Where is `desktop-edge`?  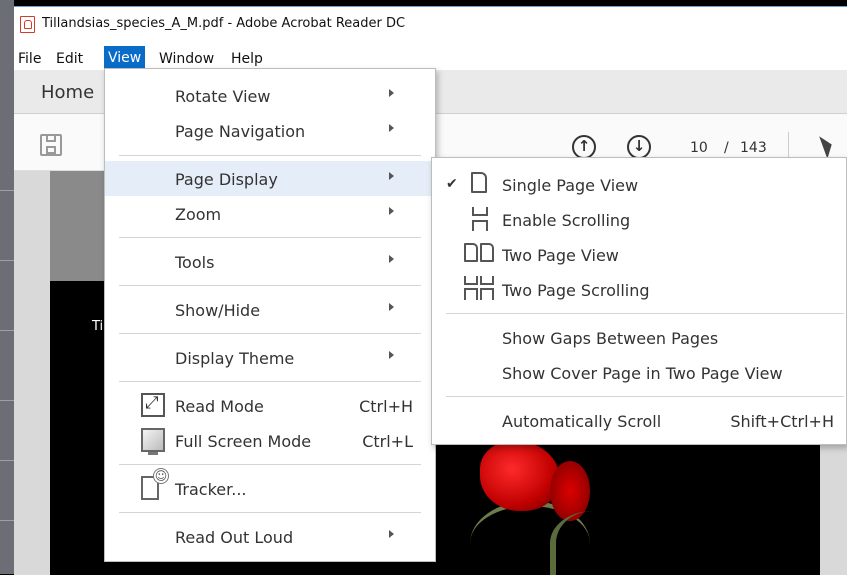
desktop-edge is located at coordinates (7, 287).